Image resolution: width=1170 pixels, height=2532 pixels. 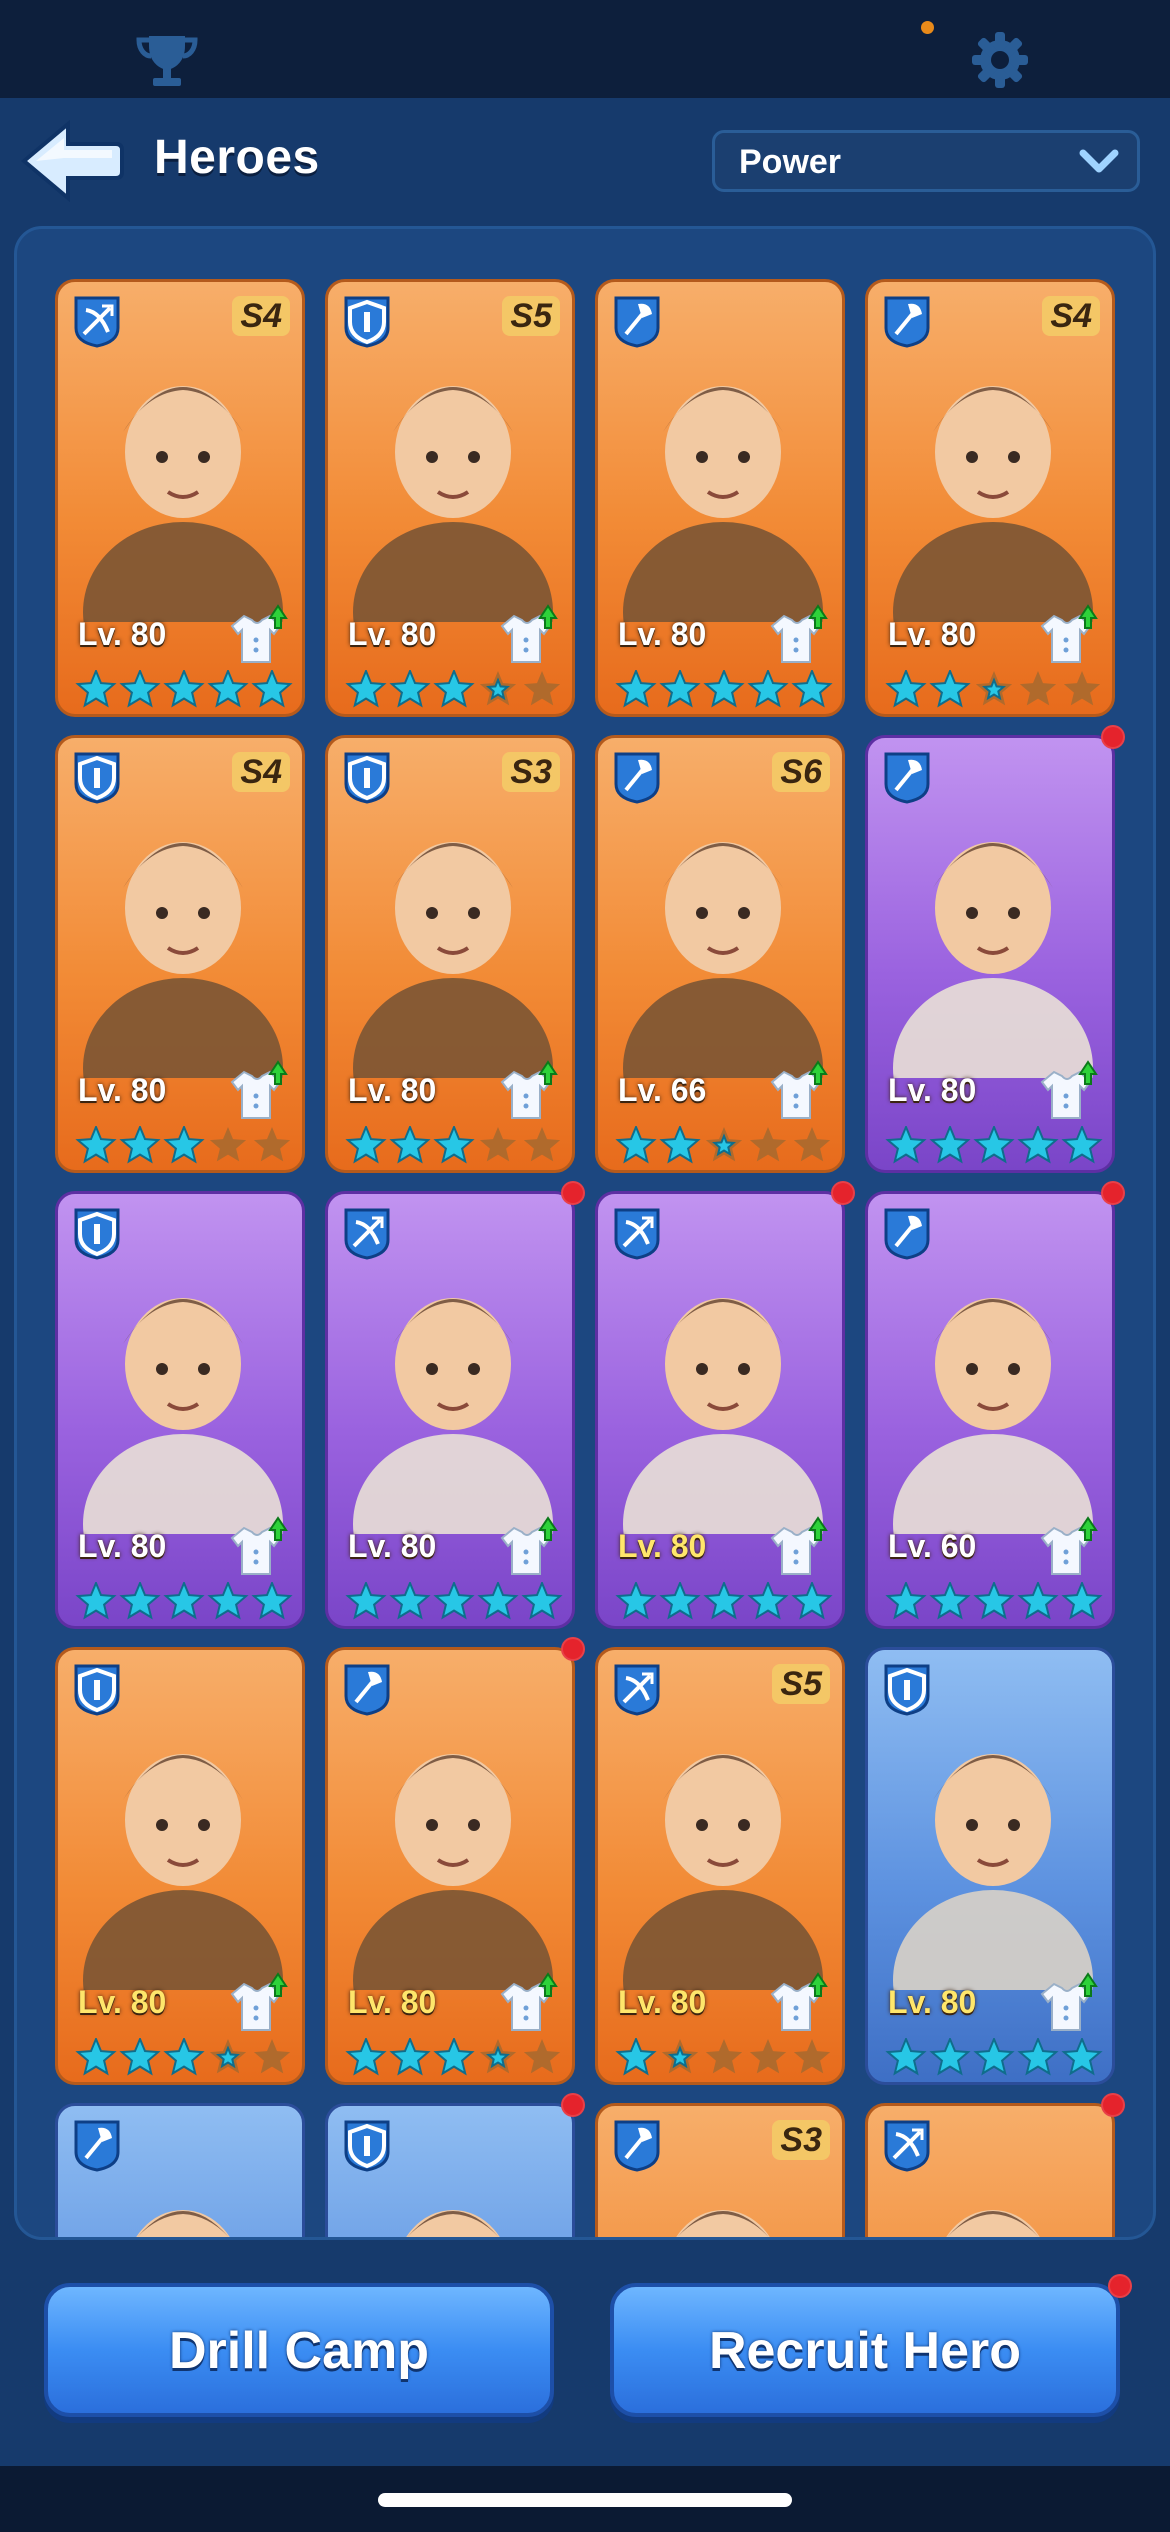 I want to click on gear-icon, so click(x=1000, y=60).